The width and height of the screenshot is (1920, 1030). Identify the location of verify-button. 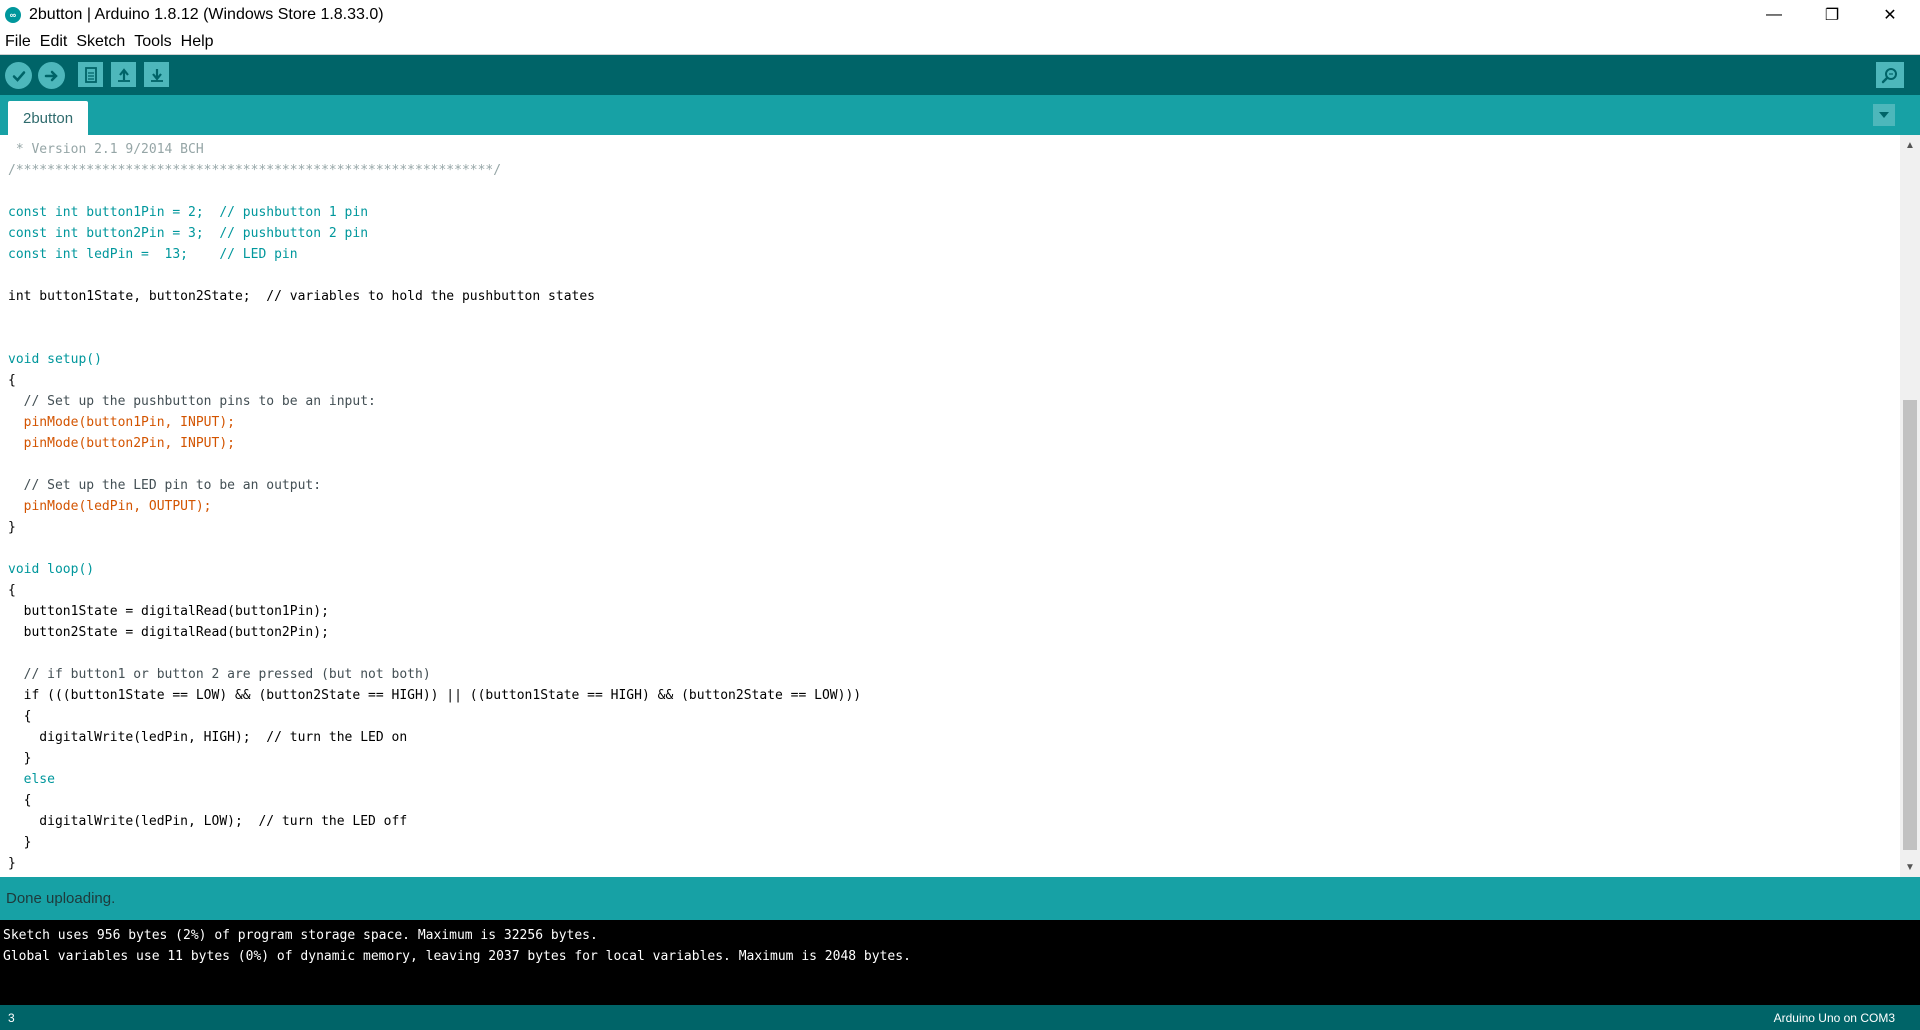
(18, 75).